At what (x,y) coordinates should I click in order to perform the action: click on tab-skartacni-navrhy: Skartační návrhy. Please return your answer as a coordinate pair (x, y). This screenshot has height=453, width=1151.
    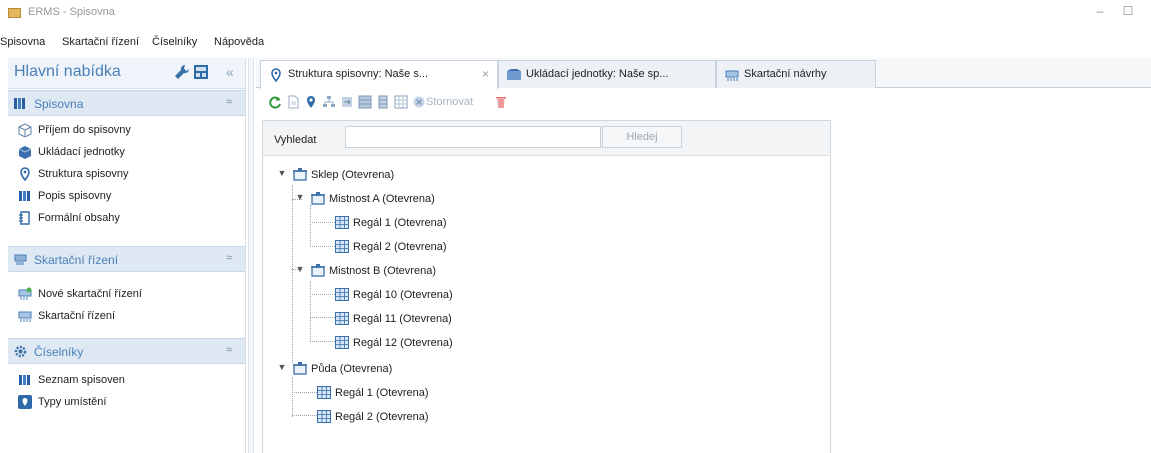
    Looking at the image, I should click on (796, 74).